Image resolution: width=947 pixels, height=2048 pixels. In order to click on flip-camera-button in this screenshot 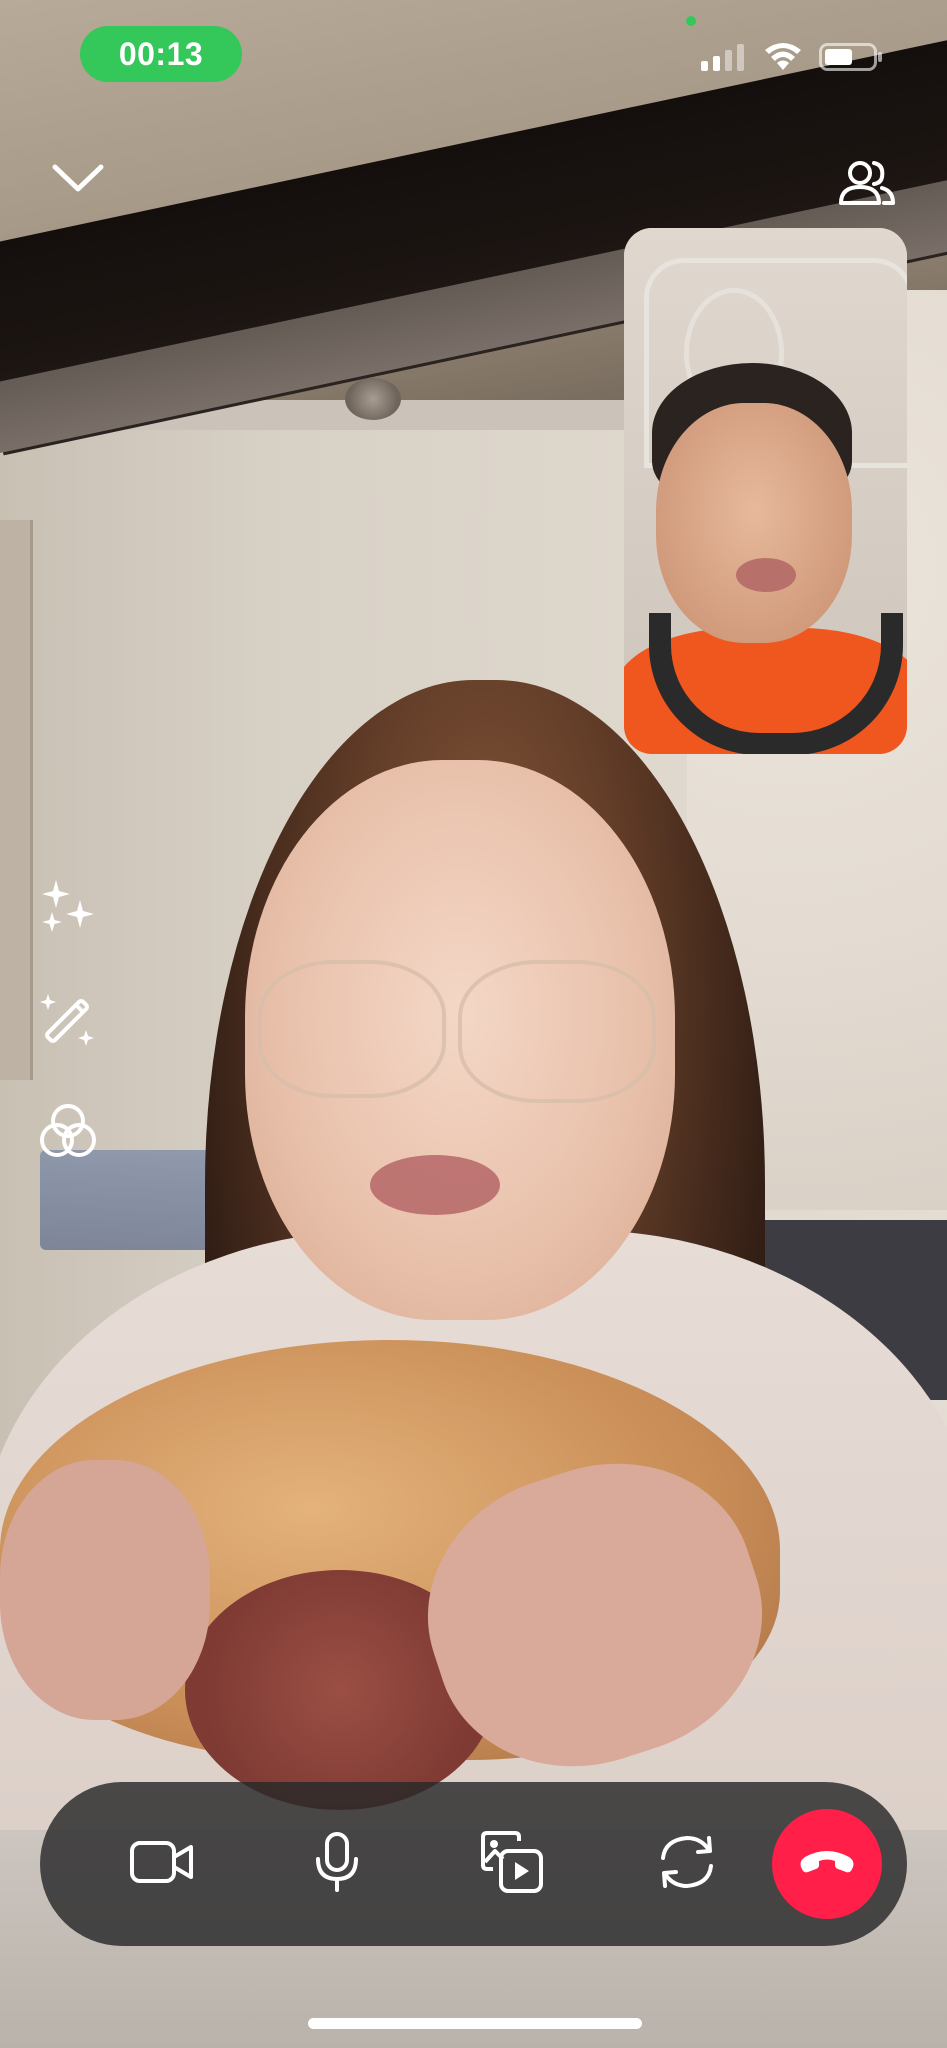, I will do `click(687, 1864)`.